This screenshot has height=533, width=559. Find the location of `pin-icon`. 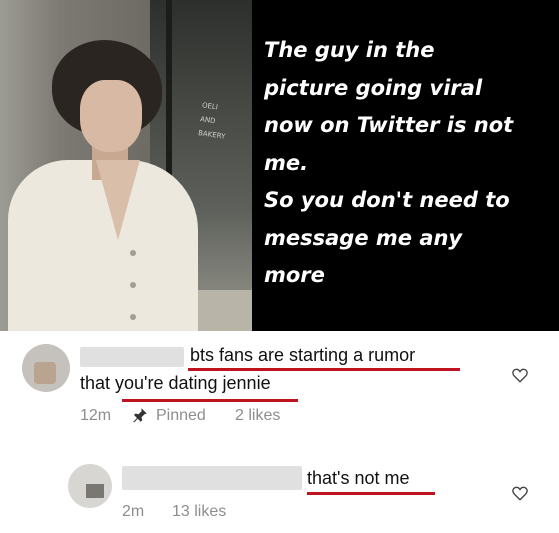

pin-icon is located at coordinates (140, 415).